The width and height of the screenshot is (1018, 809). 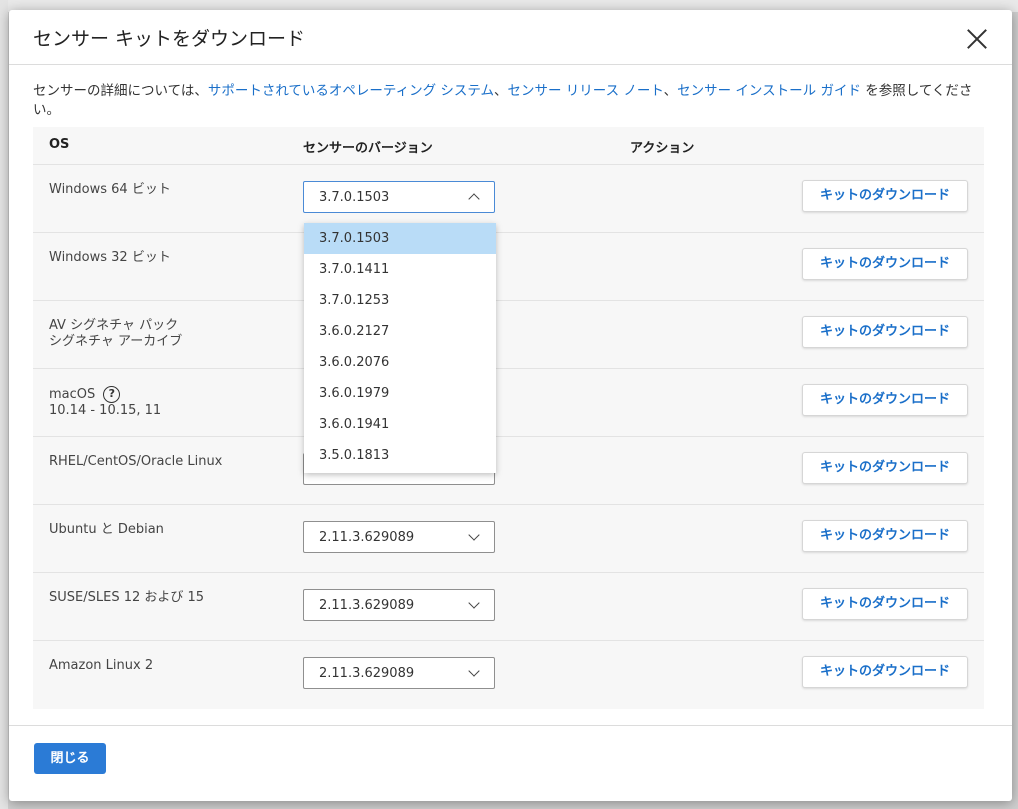 I want to click on table-row: macOS? 10.14 - 10.15, 11 キットのダウンロード, so click(x=508, y=403).